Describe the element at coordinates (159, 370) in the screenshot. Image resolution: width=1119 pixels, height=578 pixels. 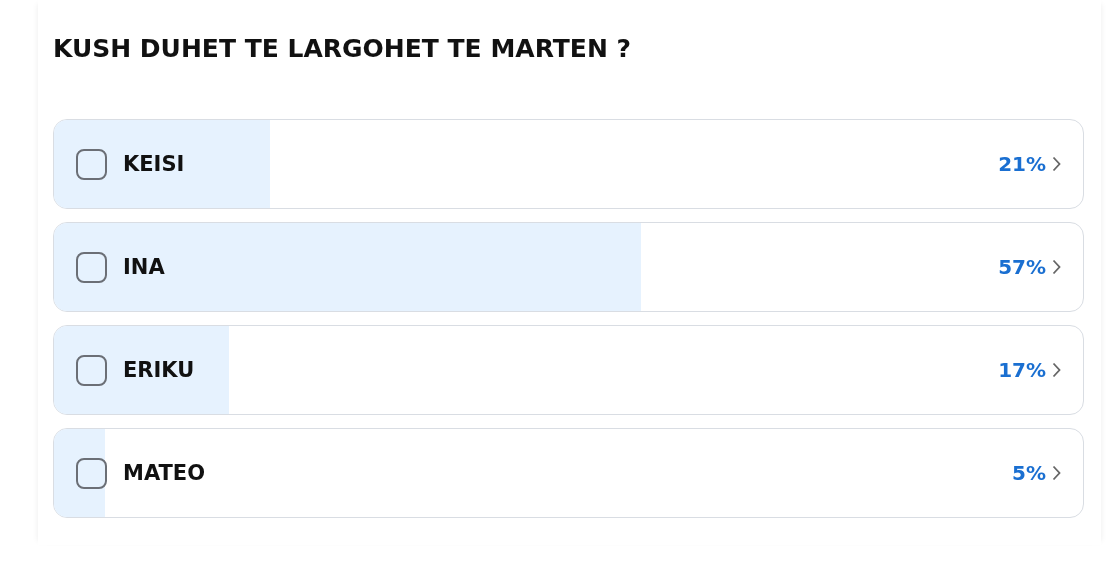
I see `option-label: ERIKU` at that location.